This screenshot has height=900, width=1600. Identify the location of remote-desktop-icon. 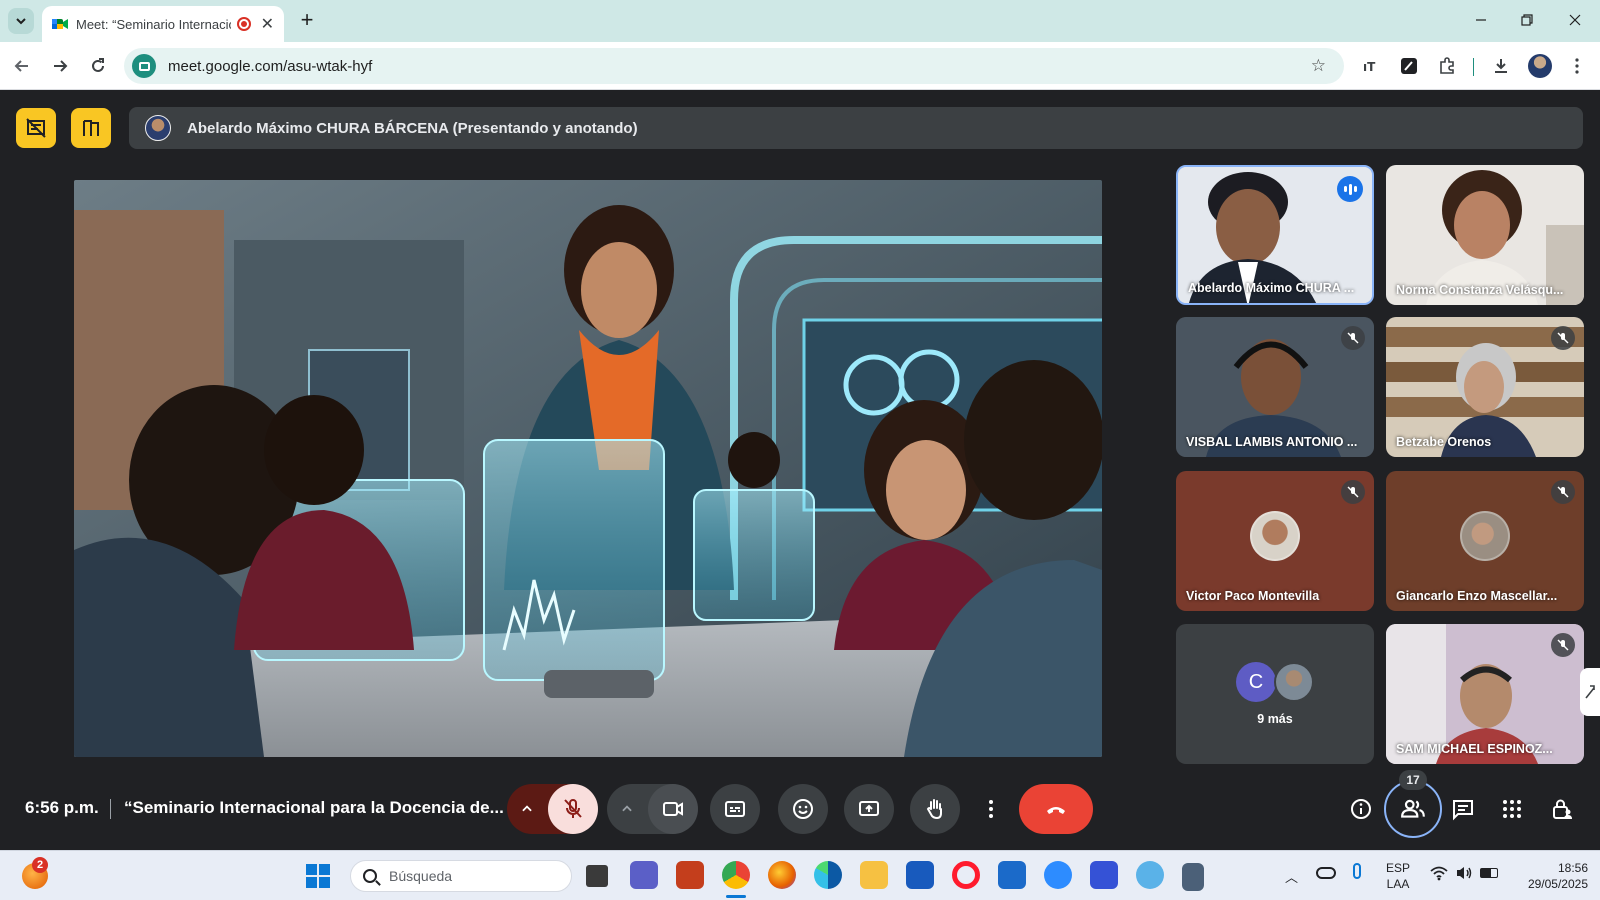
(1104, 875).